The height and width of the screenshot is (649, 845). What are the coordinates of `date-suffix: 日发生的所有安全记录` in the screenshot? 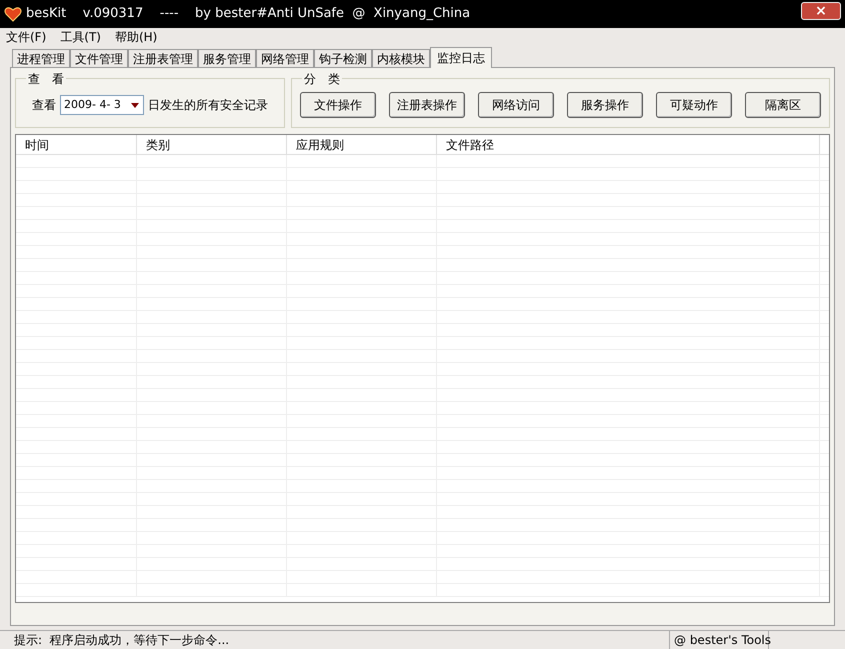 It's located at (208, 105).